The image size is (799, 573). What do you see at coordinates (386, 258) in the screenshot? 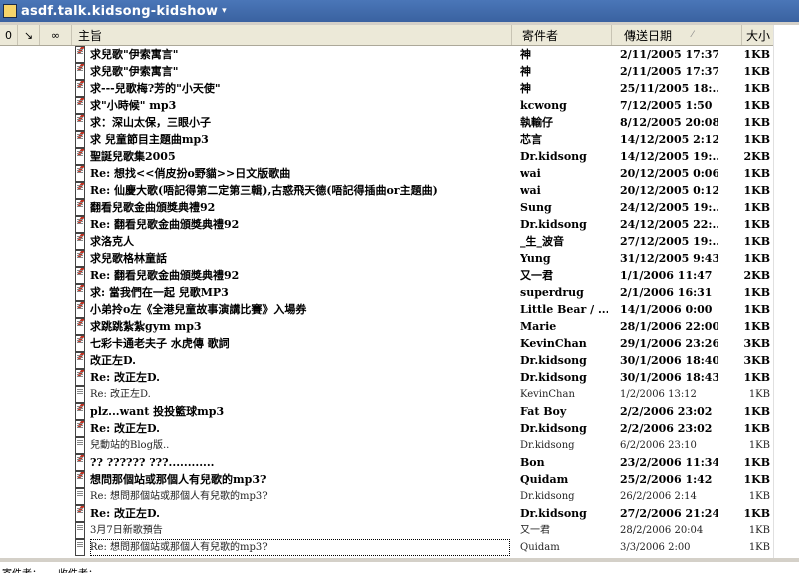
I see `message-row: 求兒歌格林童話 Yung 31/12/2005 9:43 1KB` at bounding box center [386, 258].